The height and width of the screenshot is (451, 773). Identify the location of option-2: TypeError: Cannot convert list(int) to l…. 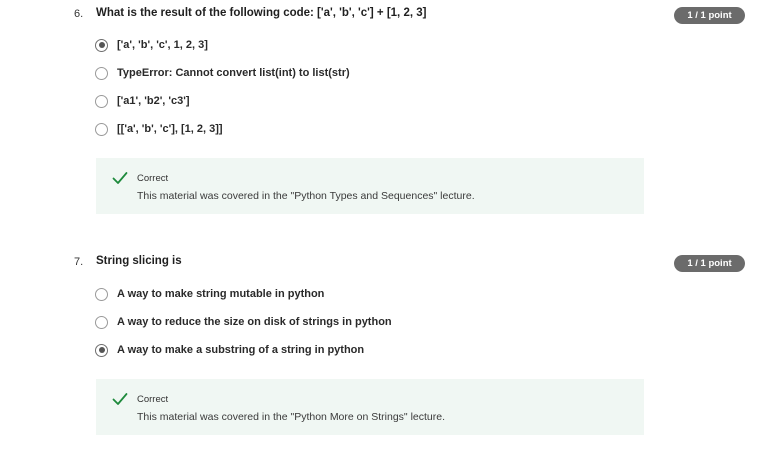
(222, 73).